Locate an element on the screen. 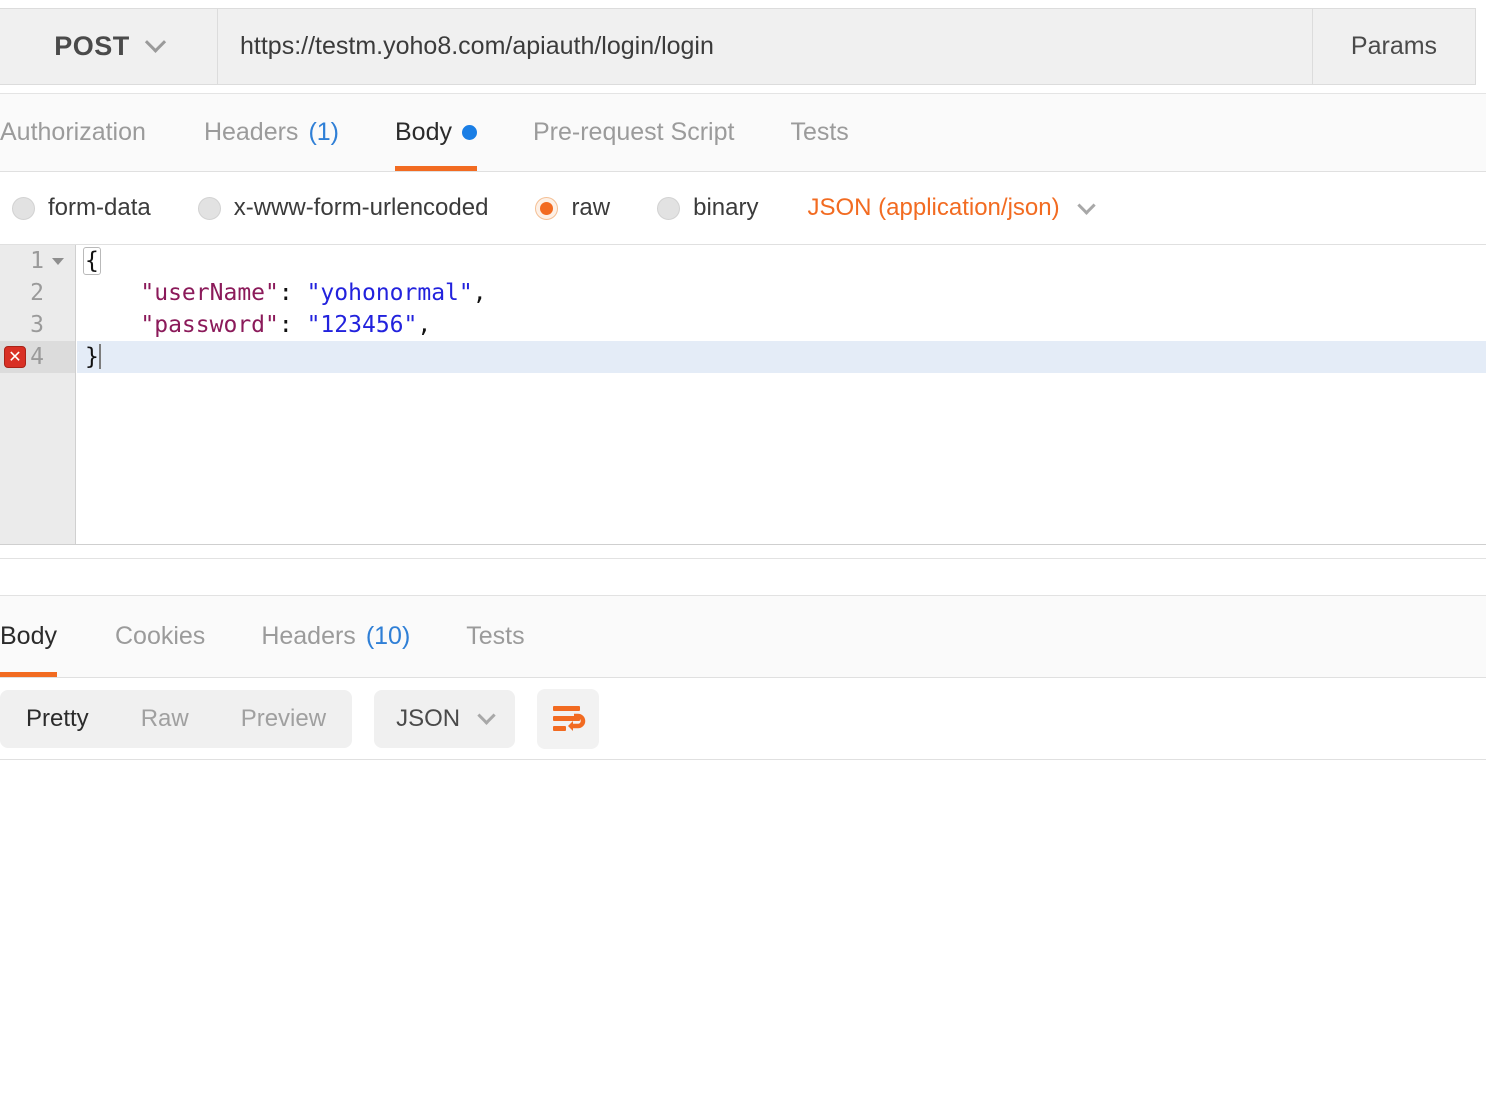 The height and width of the screenshot is (1118, 1486). line-number: 4 is located at coordinates (37, 357).